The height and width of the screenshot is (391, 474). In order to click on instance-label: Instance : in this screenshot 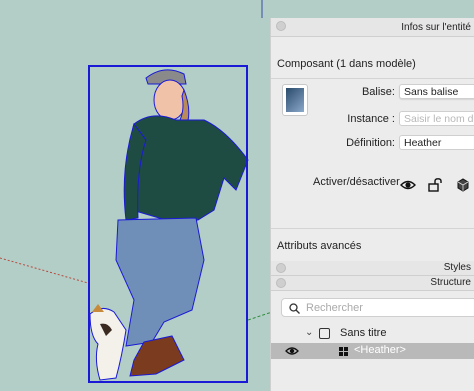, I will do `click(371, 119)`.